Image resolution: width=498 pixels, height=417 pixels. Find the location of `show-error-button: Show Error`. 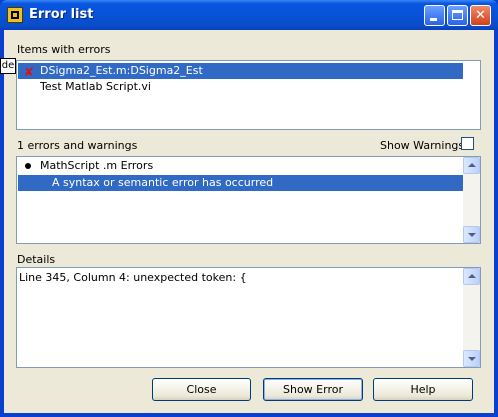

show-error-button: Show Error is located at coordinates (313, 389).